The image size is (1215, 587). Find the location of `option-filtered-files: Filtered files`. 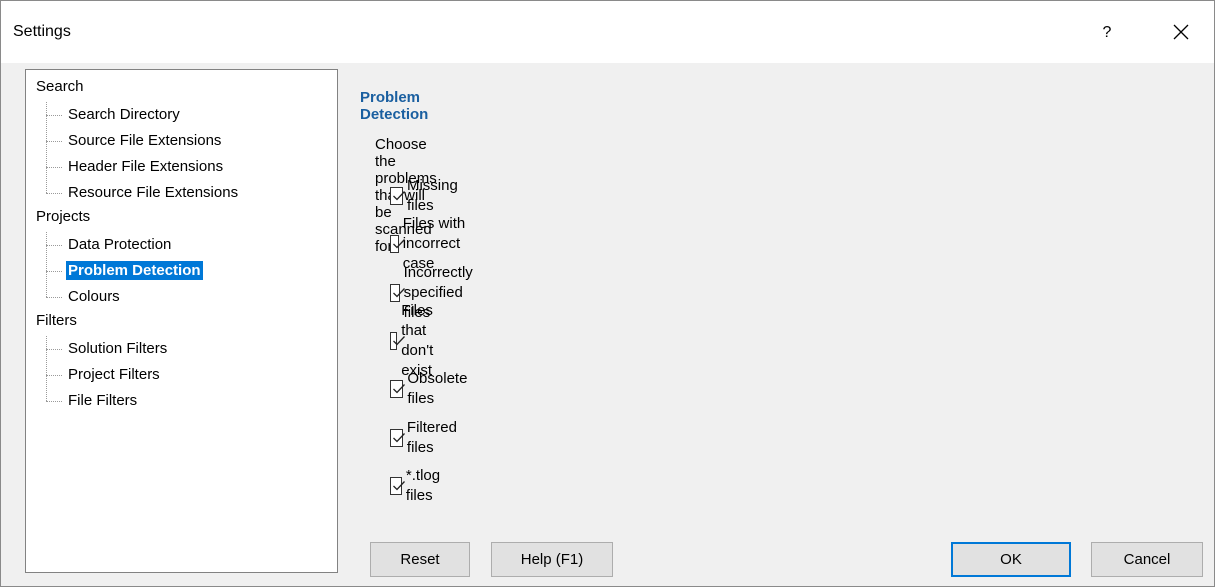

option-filtered-files: Filtered files is located at coordinates (426, 437).